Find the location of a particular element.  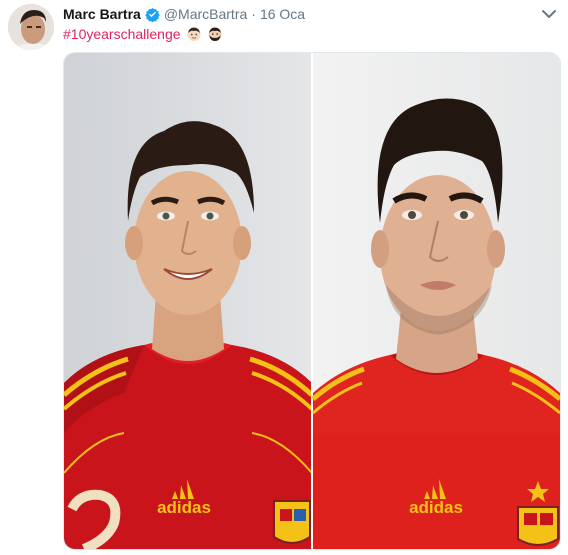

verified-badge-icon is located at coordinates (152, 14).